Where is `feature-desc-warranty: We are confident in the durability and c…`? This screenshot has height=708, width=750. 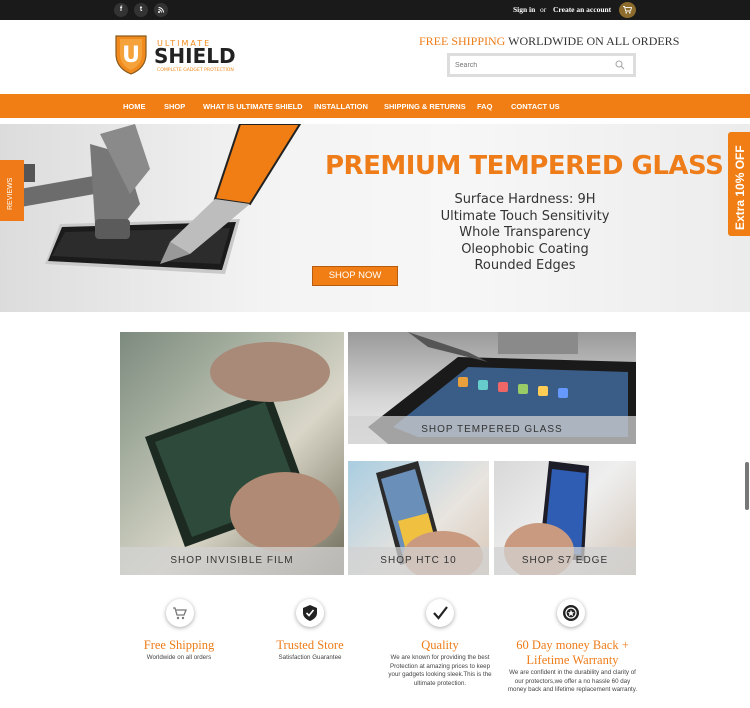 feature-desc-warranty: We are confident in the durability and c… is located at coordinates (572, 681).